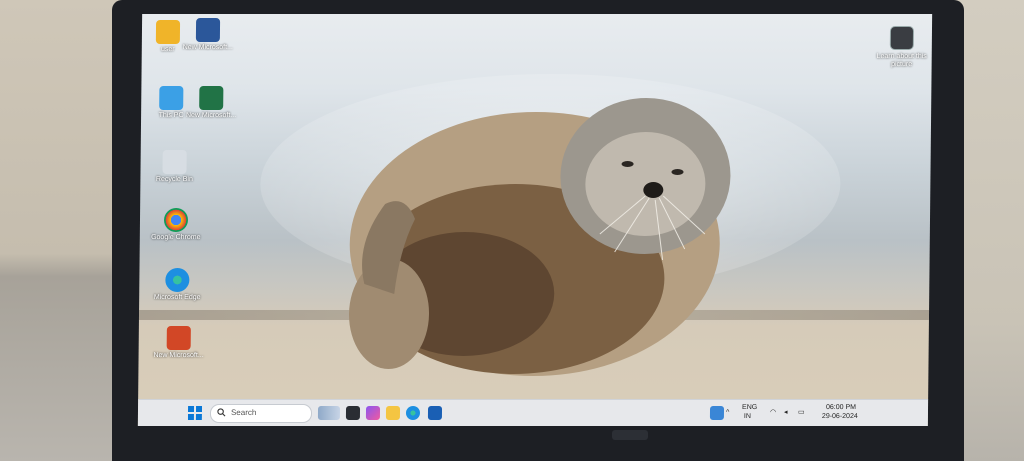 This screenshot has width=1024, height=461. Describe the element at coordinates (329, 413) in the screenshot. I see `weather-widget-icon` at that location.